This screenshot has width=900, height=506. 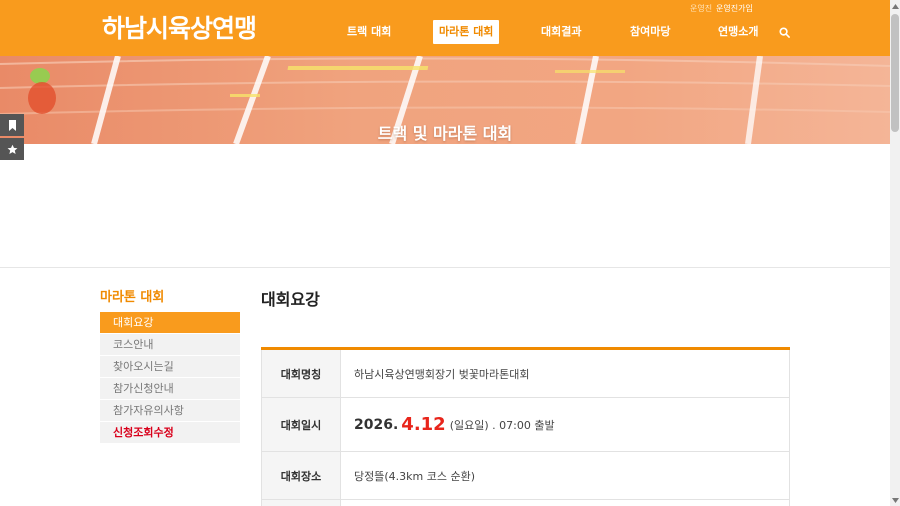 I want to click on star-icon, so click(x=12, y=149).